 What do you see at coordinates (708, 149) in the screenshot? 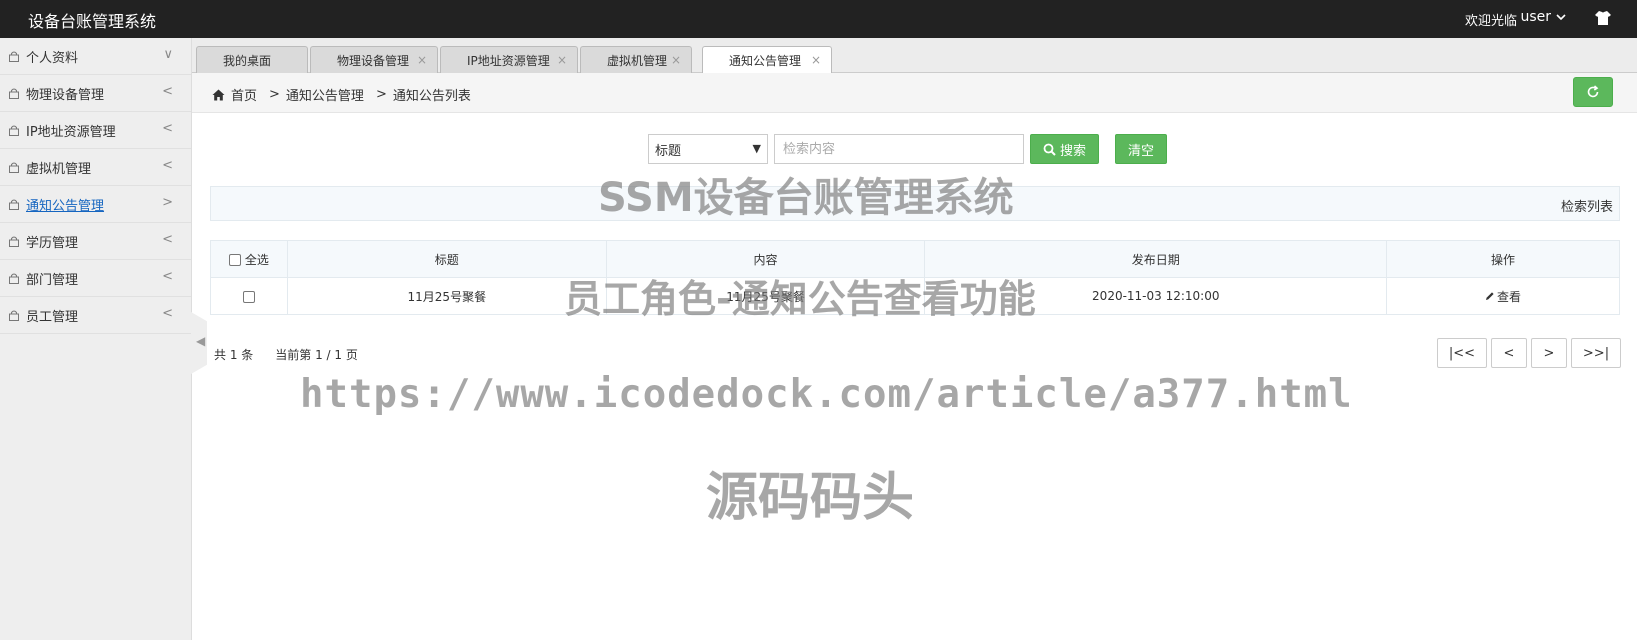
I see `search-field-select: 标题 ▼` at bounding box center [708, 149].